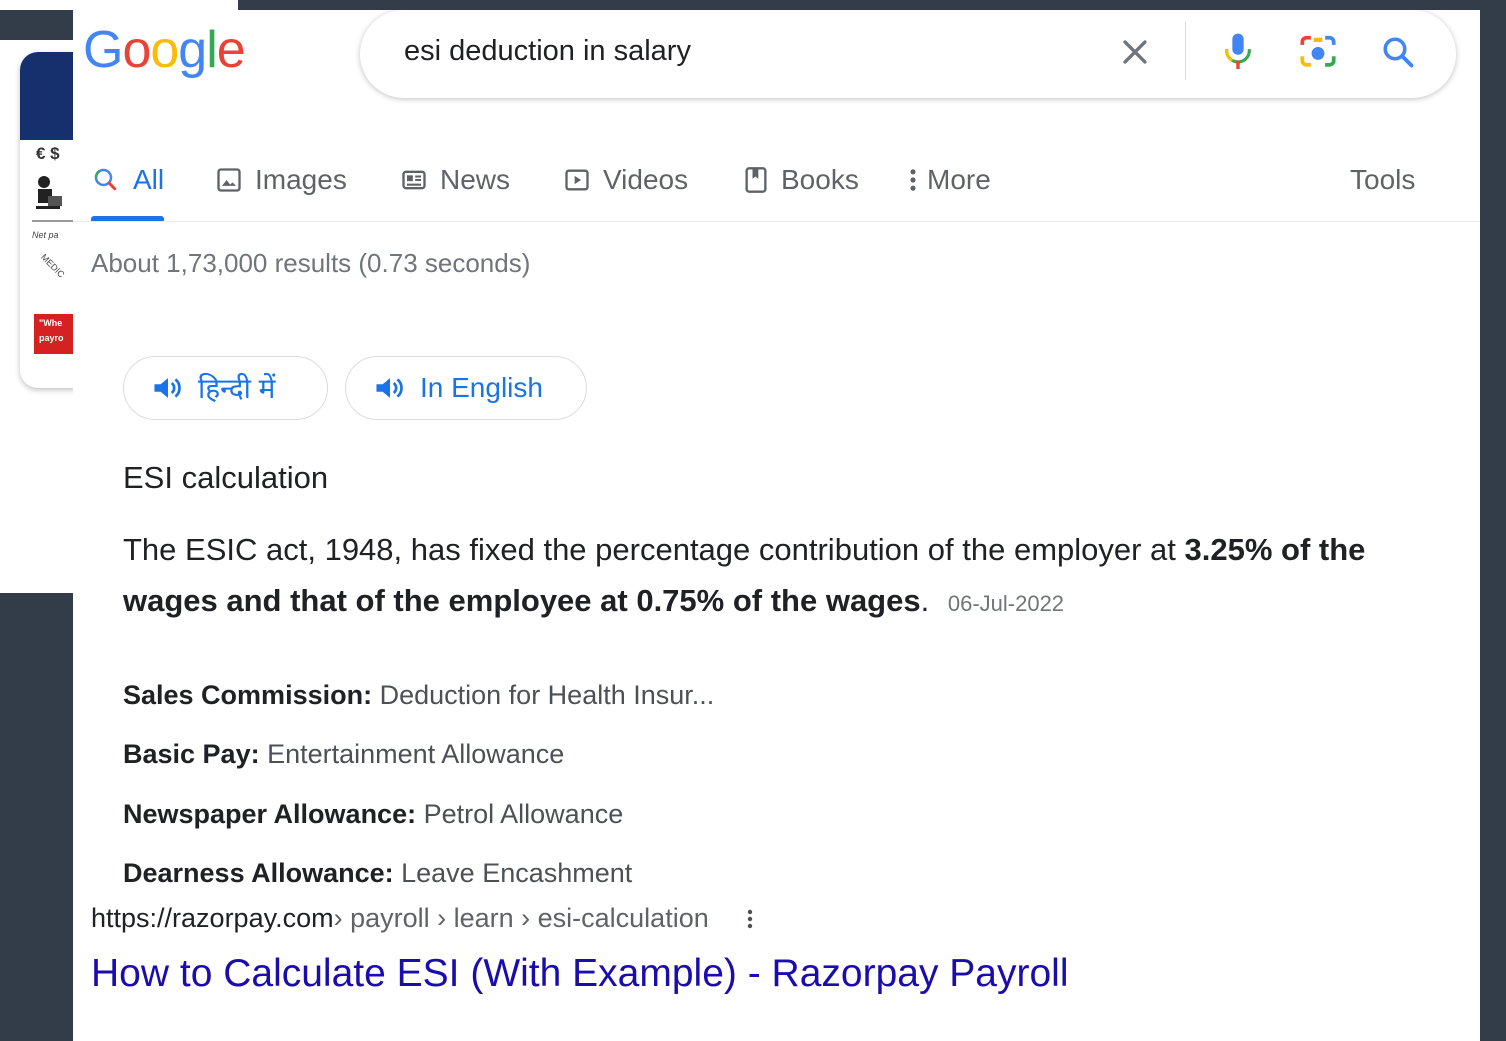 The image size is (1506, 1041). What do you see at coordinates (103, 50) in the screenshot?
I see `logo-letter: G` at bounding box center [103, 50].